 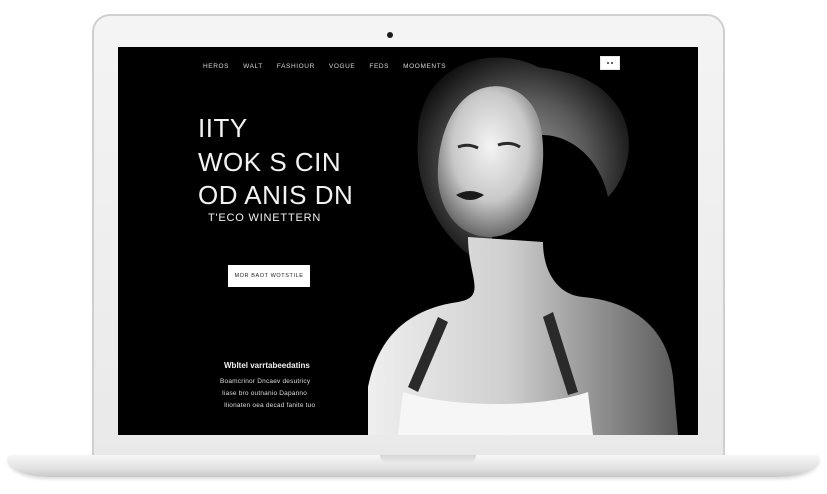 What do you see at coordinates (265, 381) in the screenshot?
I see `footer-text-line: Boamcrinor Dncaev desutricy` at bounding box center [265, 381].